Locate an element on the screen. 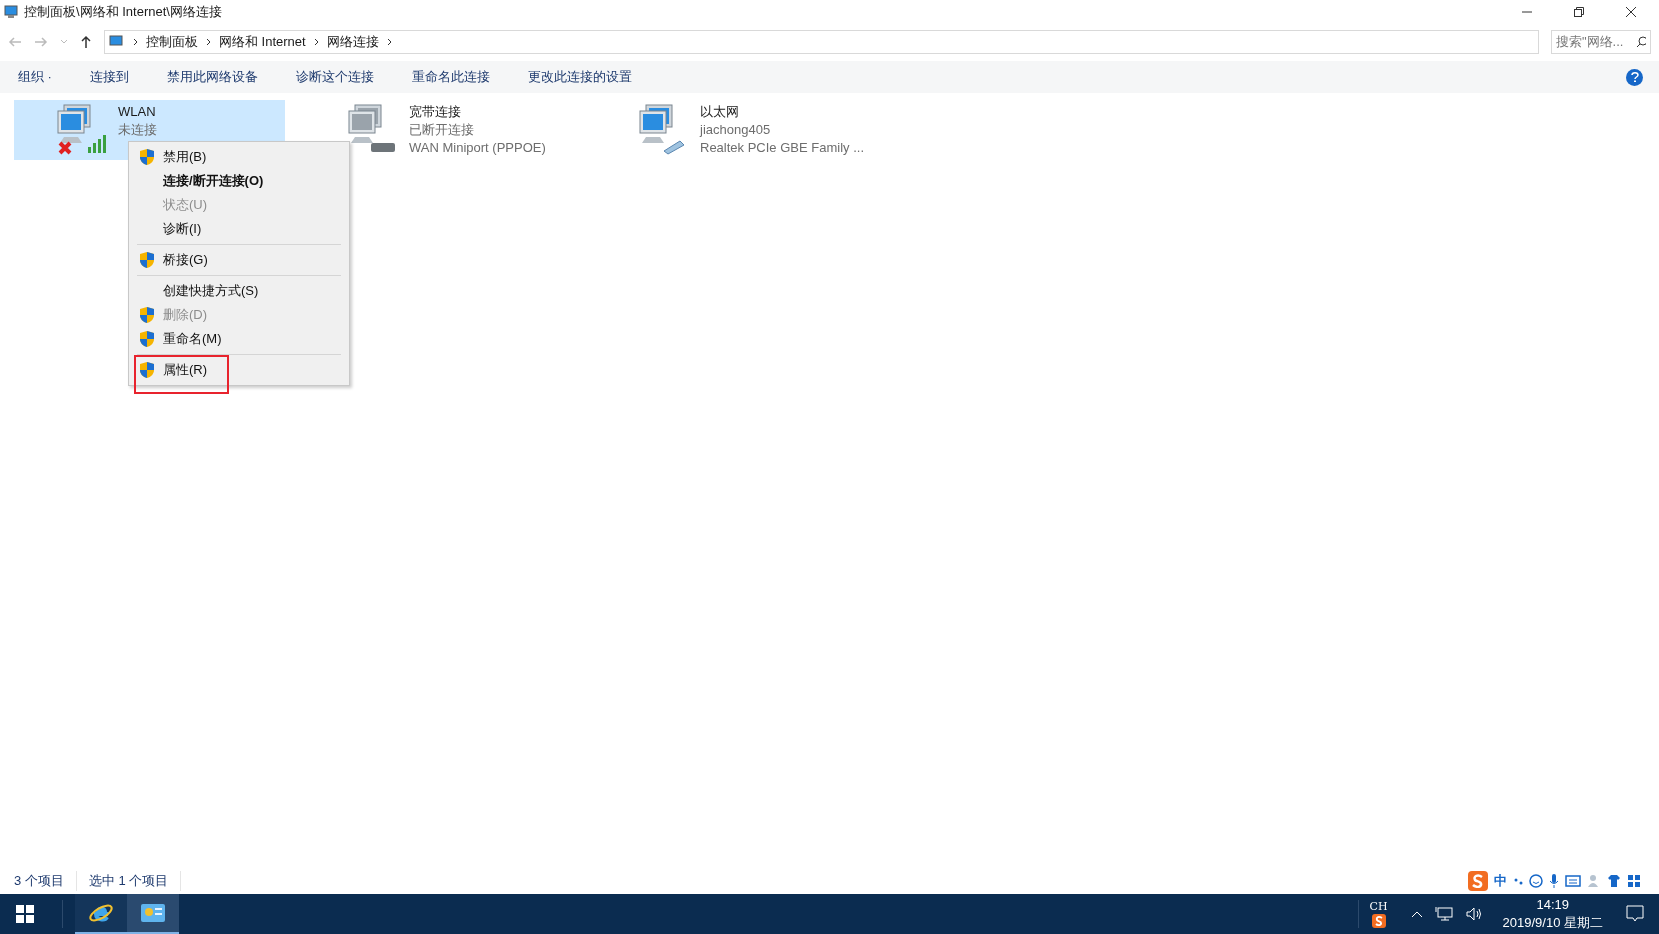  connection-name: WLAN is located at coordinates (137, 112).